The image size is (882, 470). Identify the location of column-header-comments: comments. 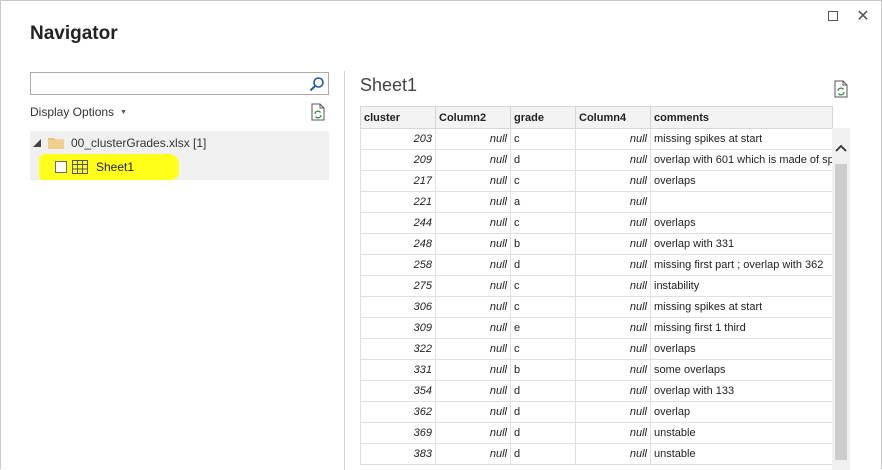
(741, 117).